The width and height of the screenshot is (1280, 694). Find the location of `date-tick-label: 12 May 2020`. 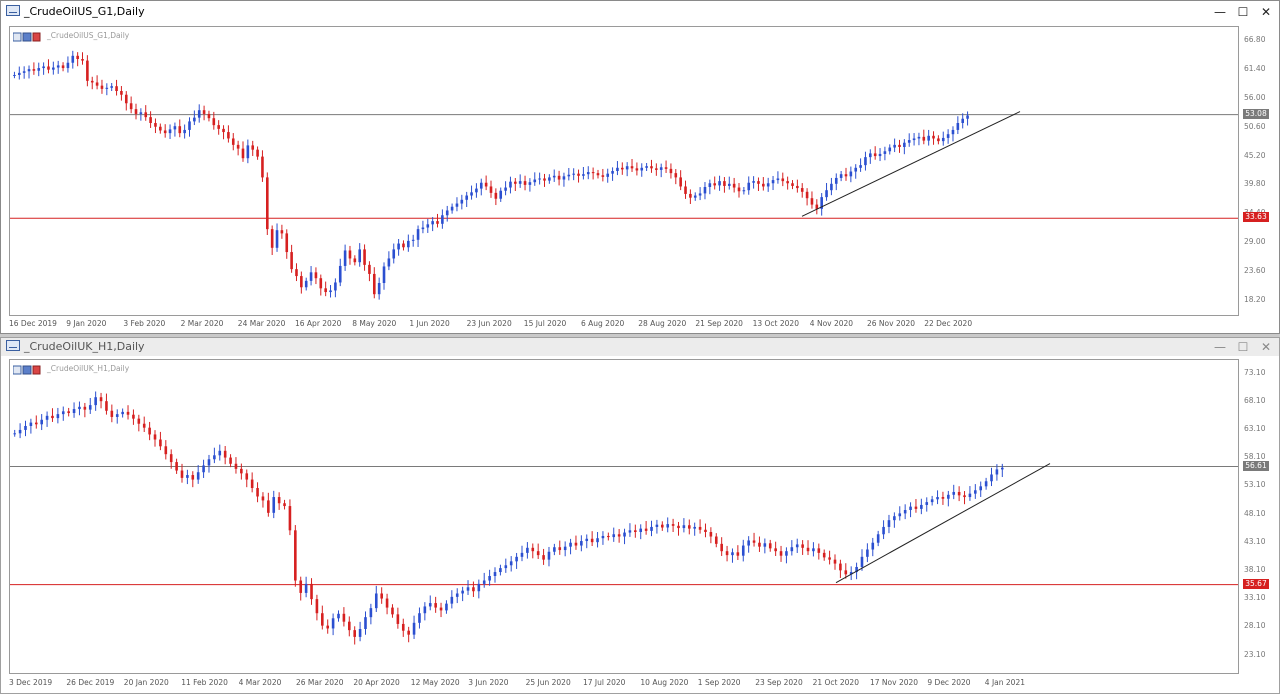

date-tick-label: 12 May 2020 is located at coordinates (435, 682).